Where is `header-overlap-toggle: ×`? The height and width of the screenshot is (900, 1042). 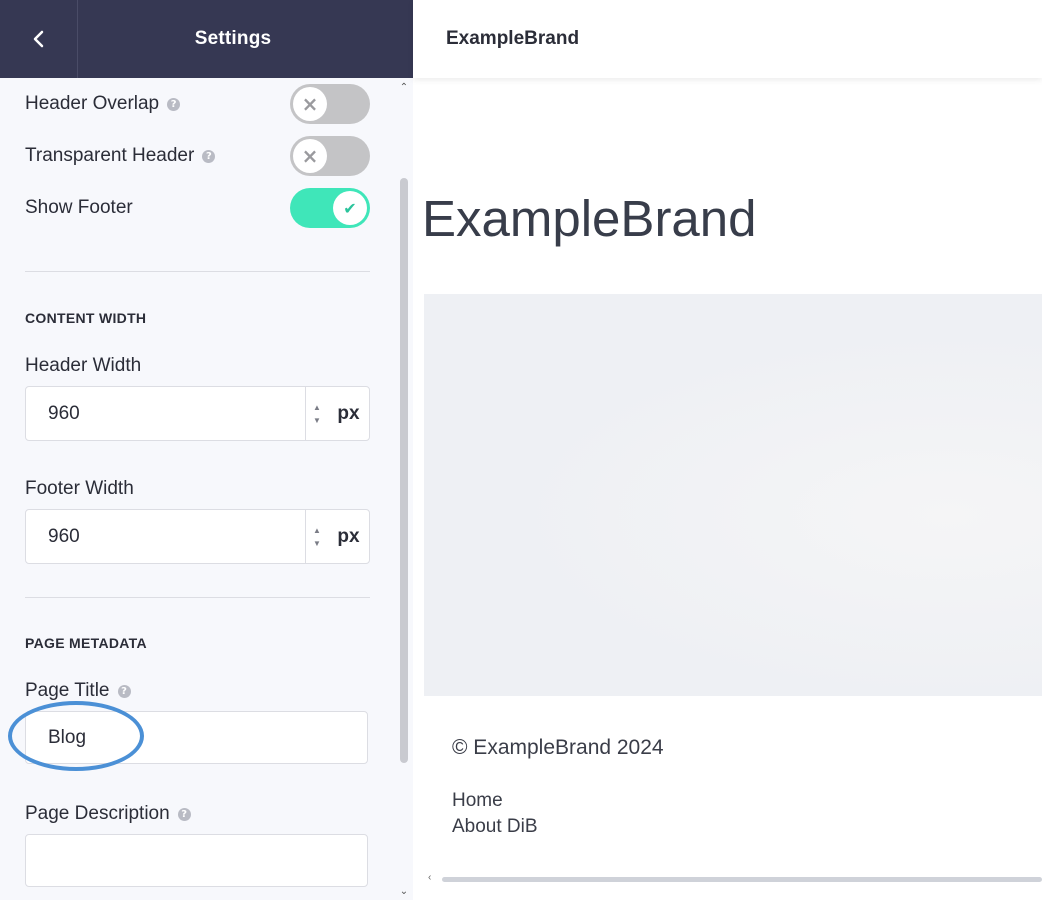
header-overlap-toggle: × is located at coordinates (330, 104).